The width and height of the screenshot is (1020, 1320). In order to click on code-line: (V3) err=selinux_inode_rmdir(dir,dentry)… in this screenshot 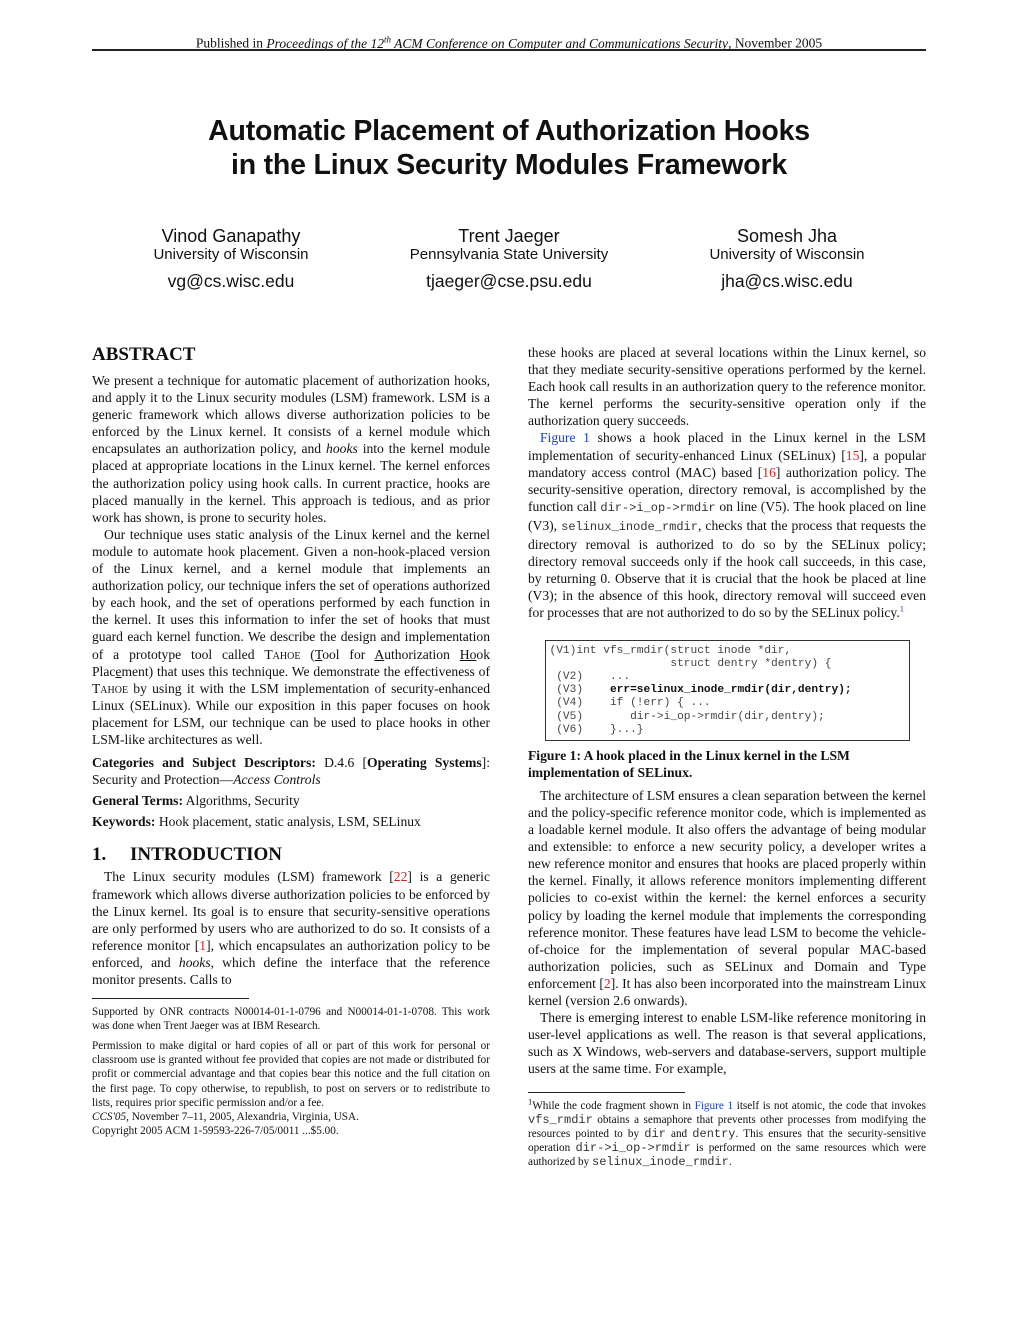, I will do `click(727, 690)`.